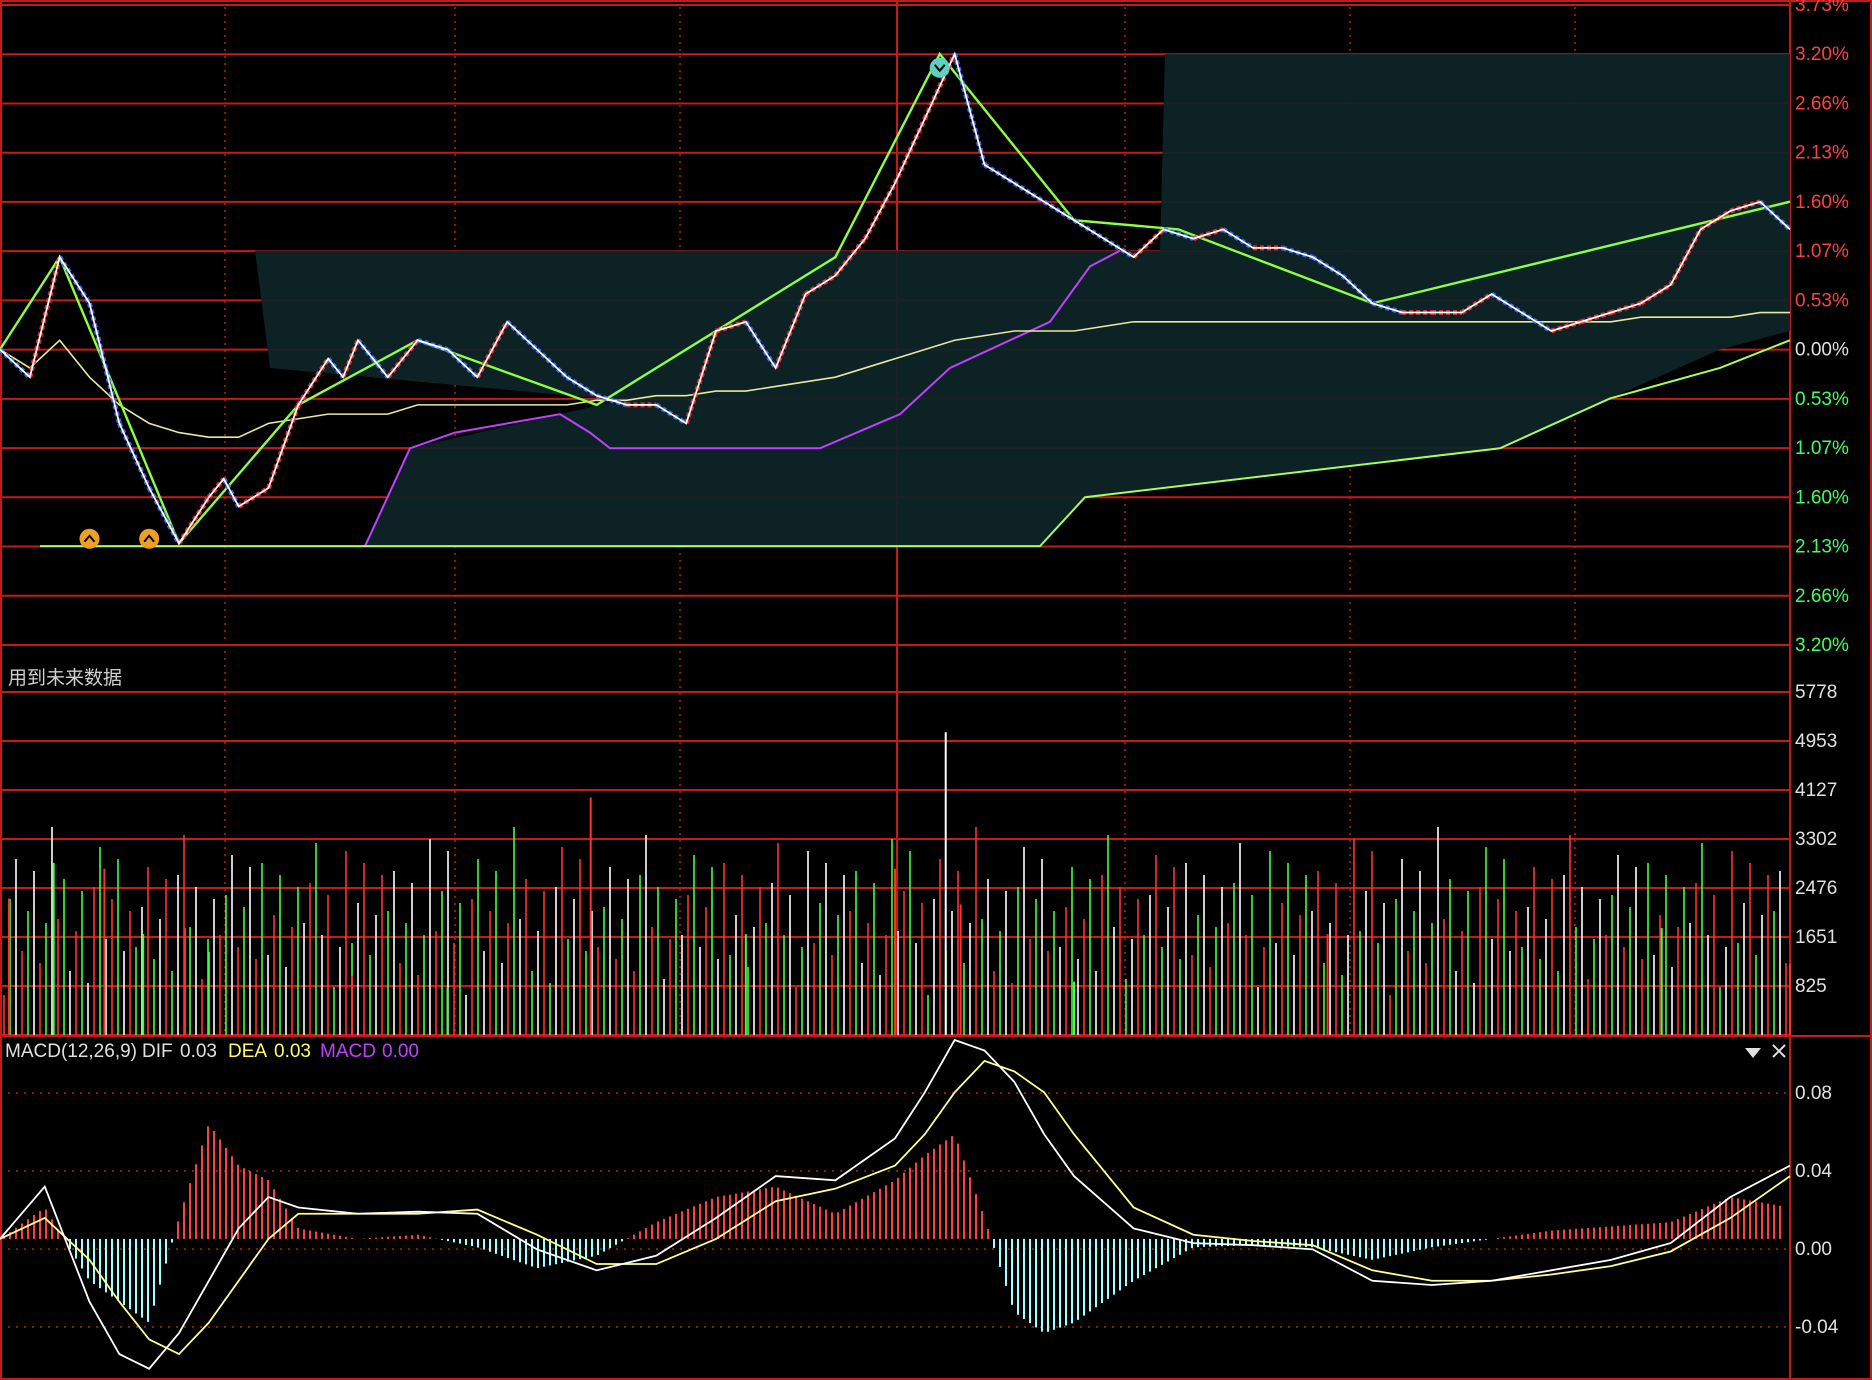  Describe the element at coordinates (71, 1051) in the screenshot. I see `macd-title: MACD(12,26,9)` at that location.